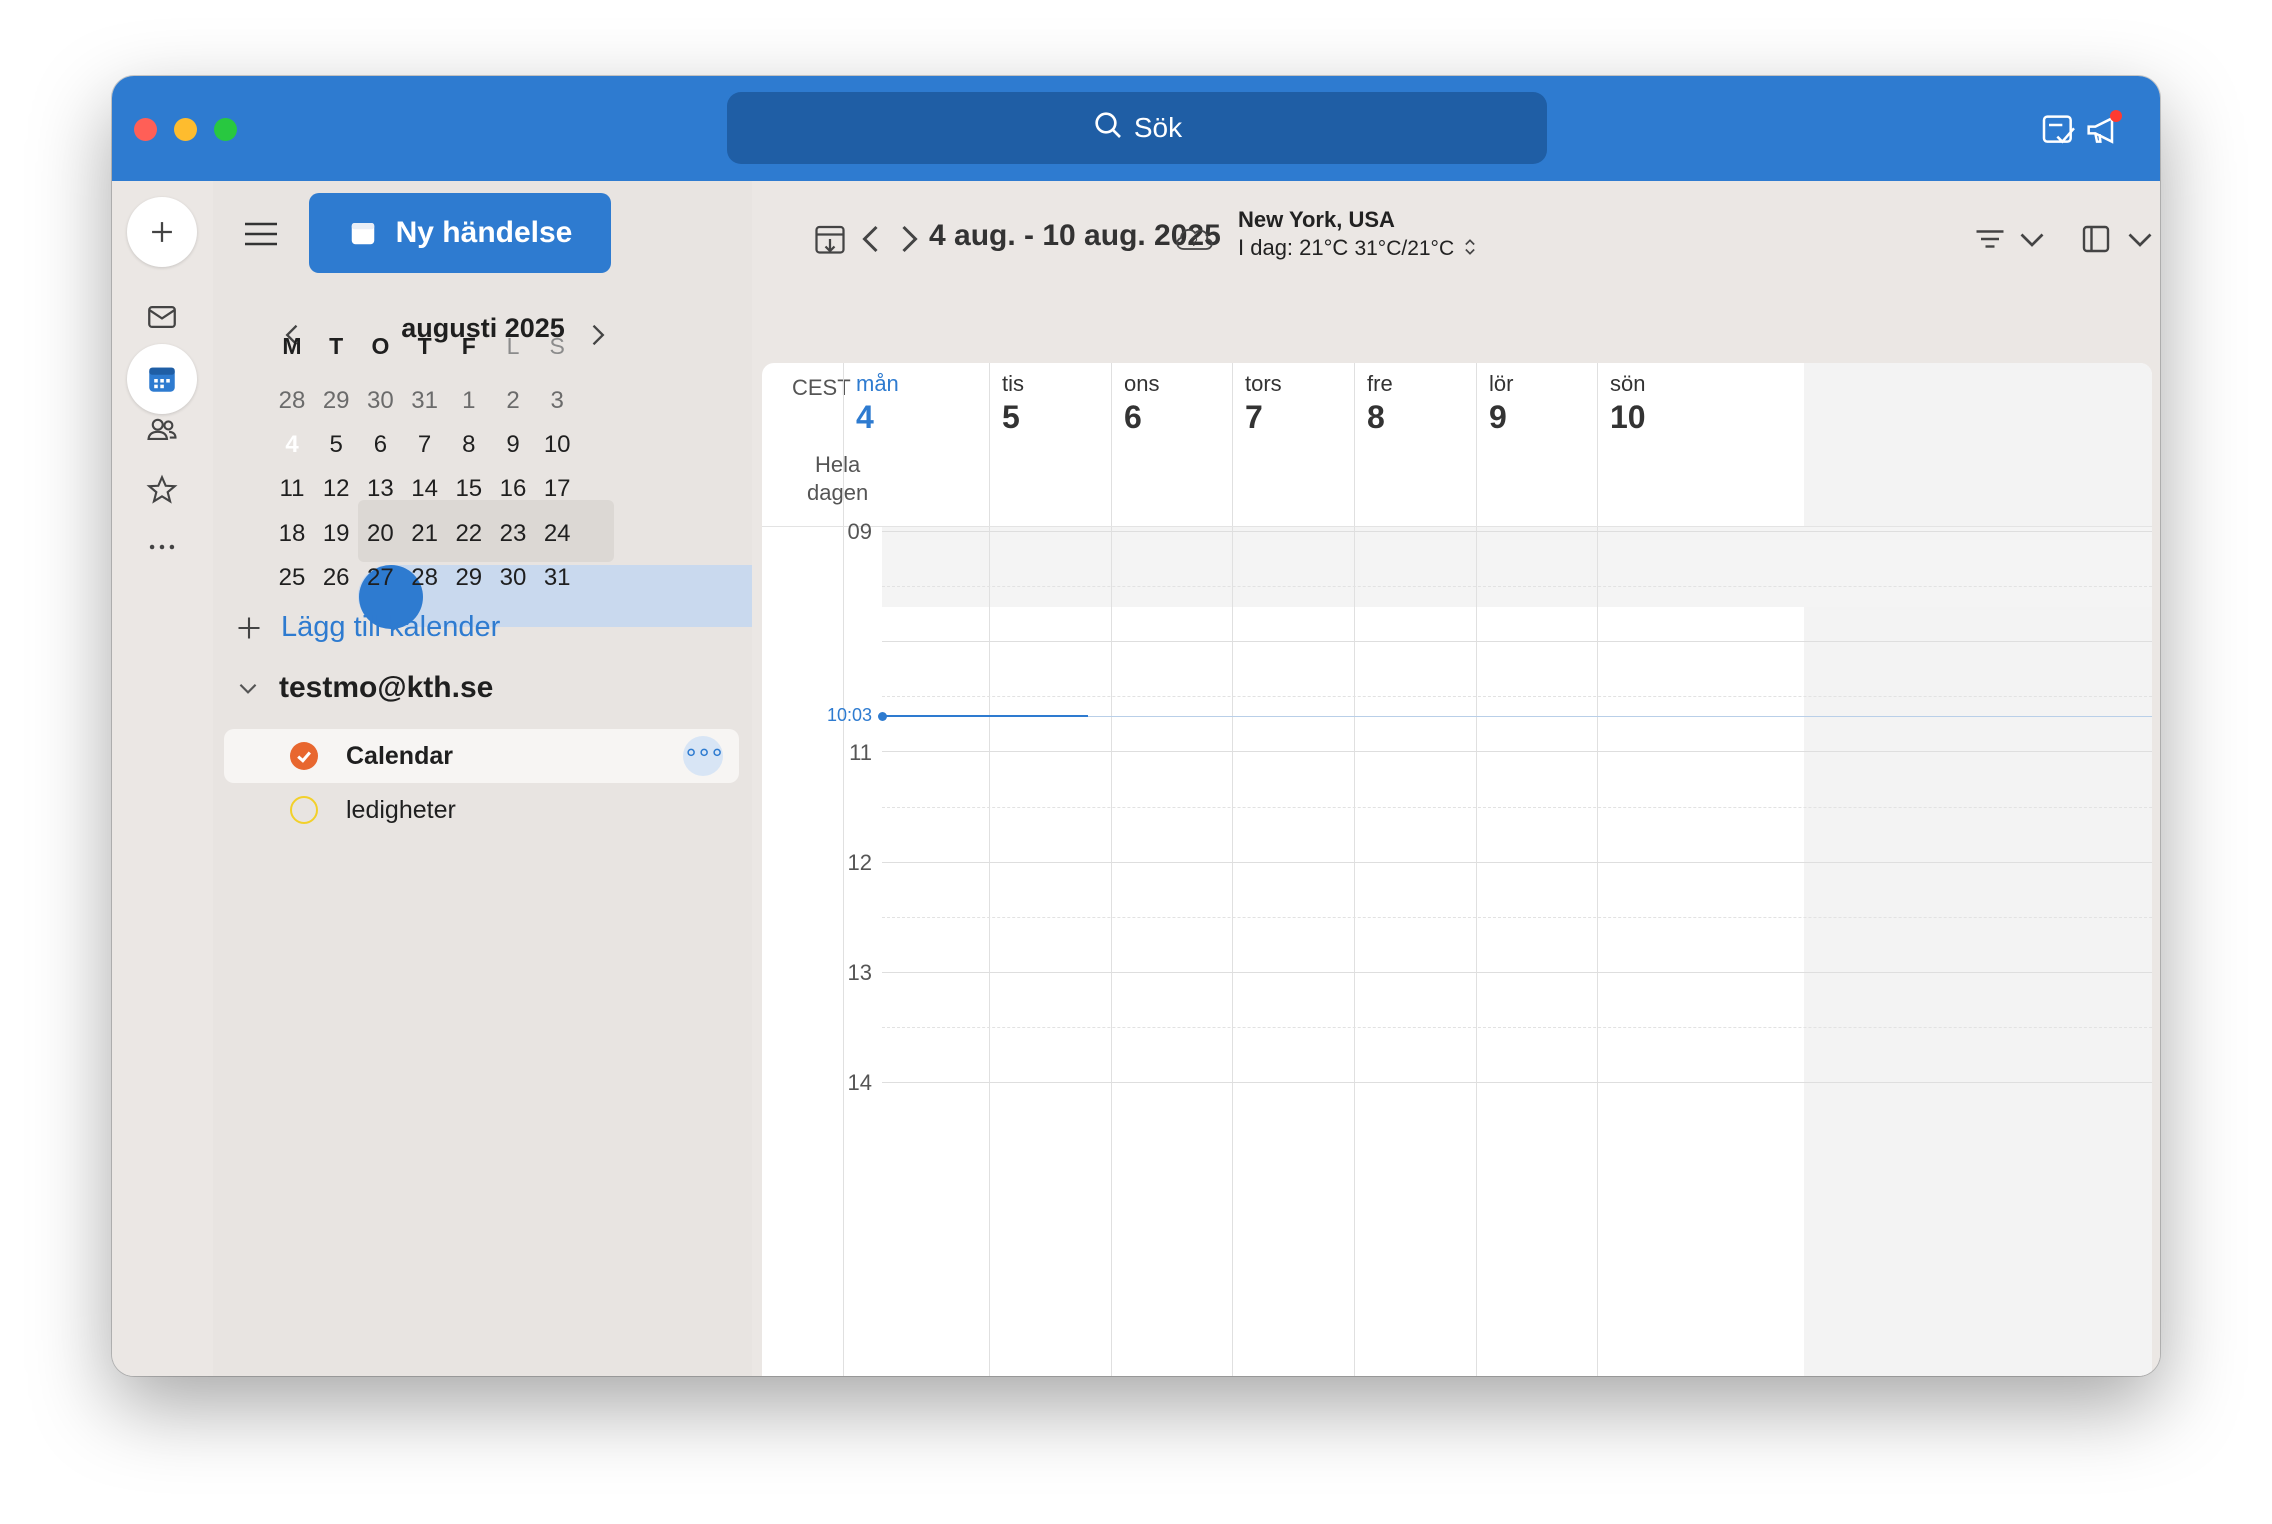 The image size is (2272, 1524). What do you see at coordinates (1293, 247) in the screenshot?
I see `weather-today-temp: I dag: 21°C` at bounding box center [1293, 247].